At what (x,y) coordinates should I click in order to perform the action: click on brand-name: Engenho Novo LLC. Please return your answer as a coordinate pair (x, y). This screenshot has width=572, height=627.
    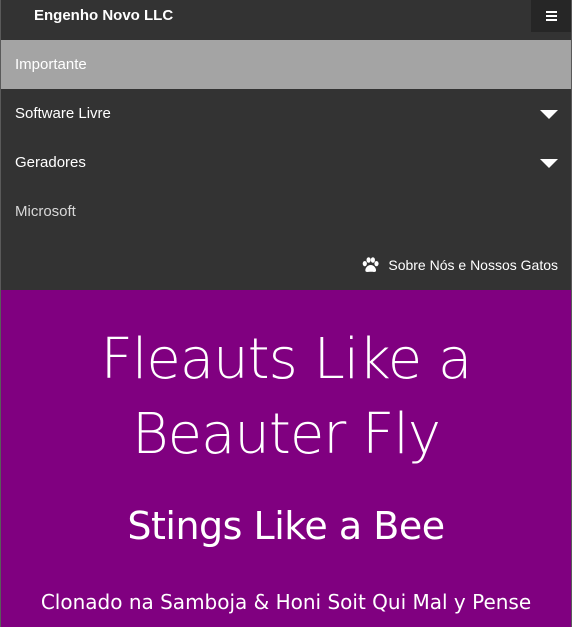
    Looking at the image, I should click on (103, 16).